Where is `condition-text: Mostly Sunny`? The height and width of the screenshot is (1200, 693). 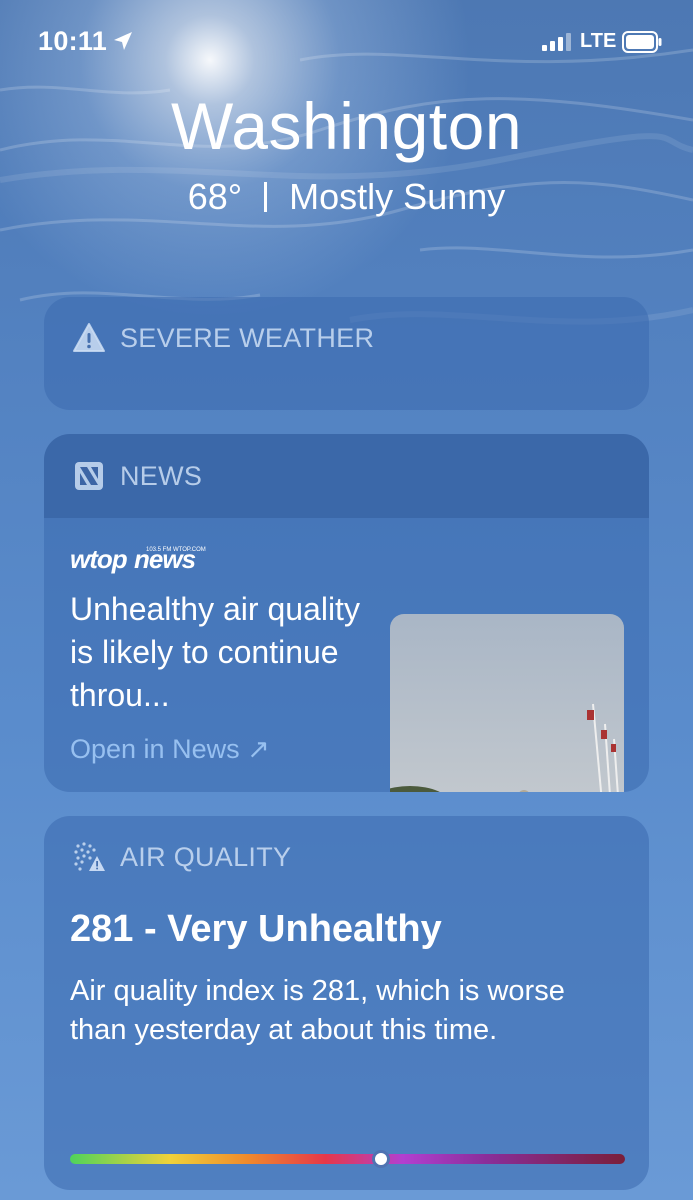
condition-text: Mostly Sunny is located at coordinates (397, 196).